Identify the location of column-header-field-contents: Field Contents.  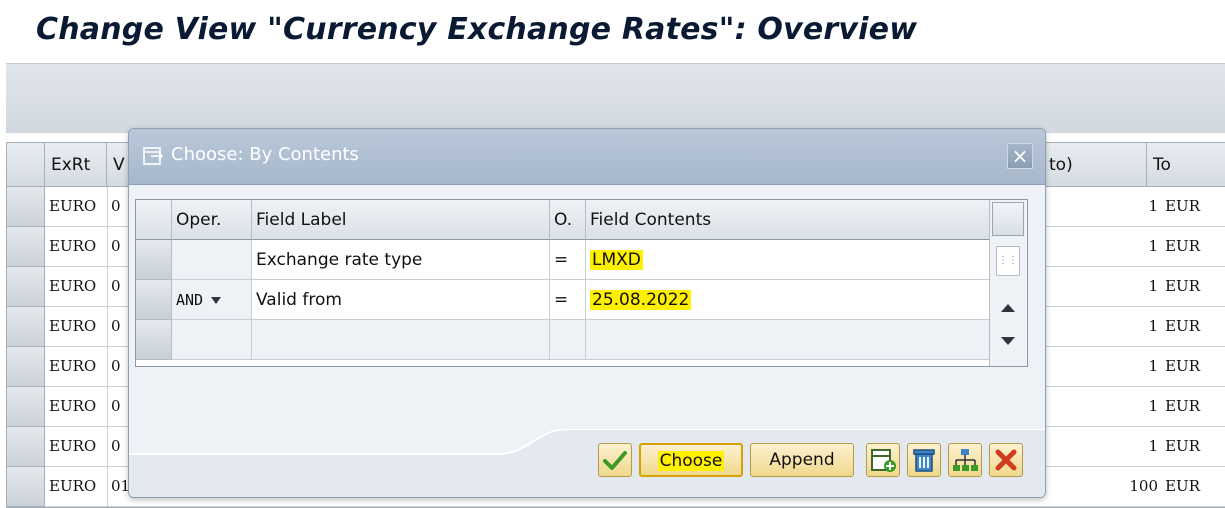
(788, 220).